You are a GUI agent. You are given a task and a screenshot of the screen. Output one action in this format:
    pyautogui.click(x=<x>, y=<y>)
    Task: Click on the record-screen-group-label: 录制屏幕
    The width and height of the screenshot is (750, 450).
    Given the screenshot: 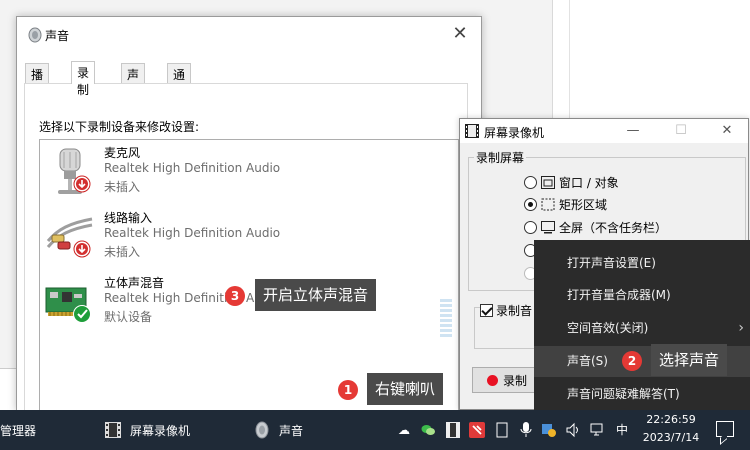 What is the action you would take?
    pyautogui.click(x=500, y=157)
    